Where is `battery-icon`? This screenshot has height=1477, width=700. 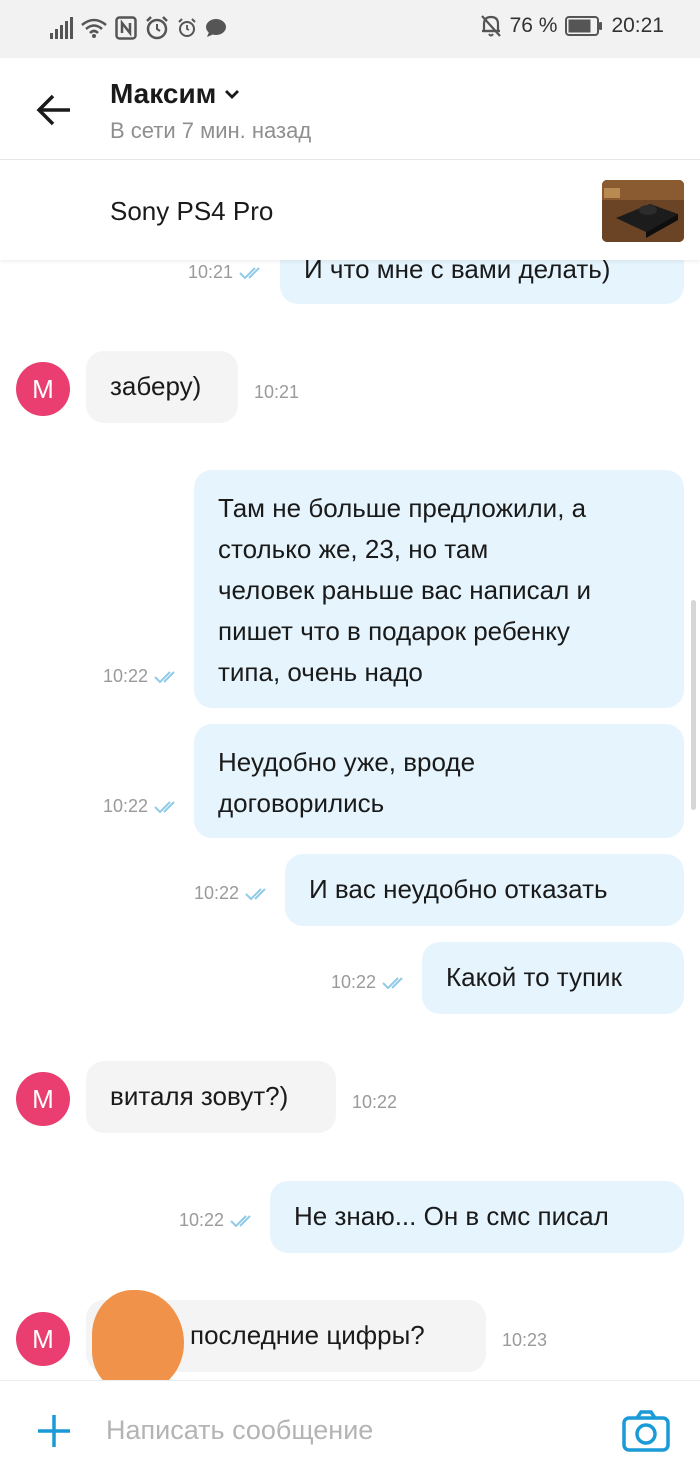
battery-icon is located at coordinates (584, 26).